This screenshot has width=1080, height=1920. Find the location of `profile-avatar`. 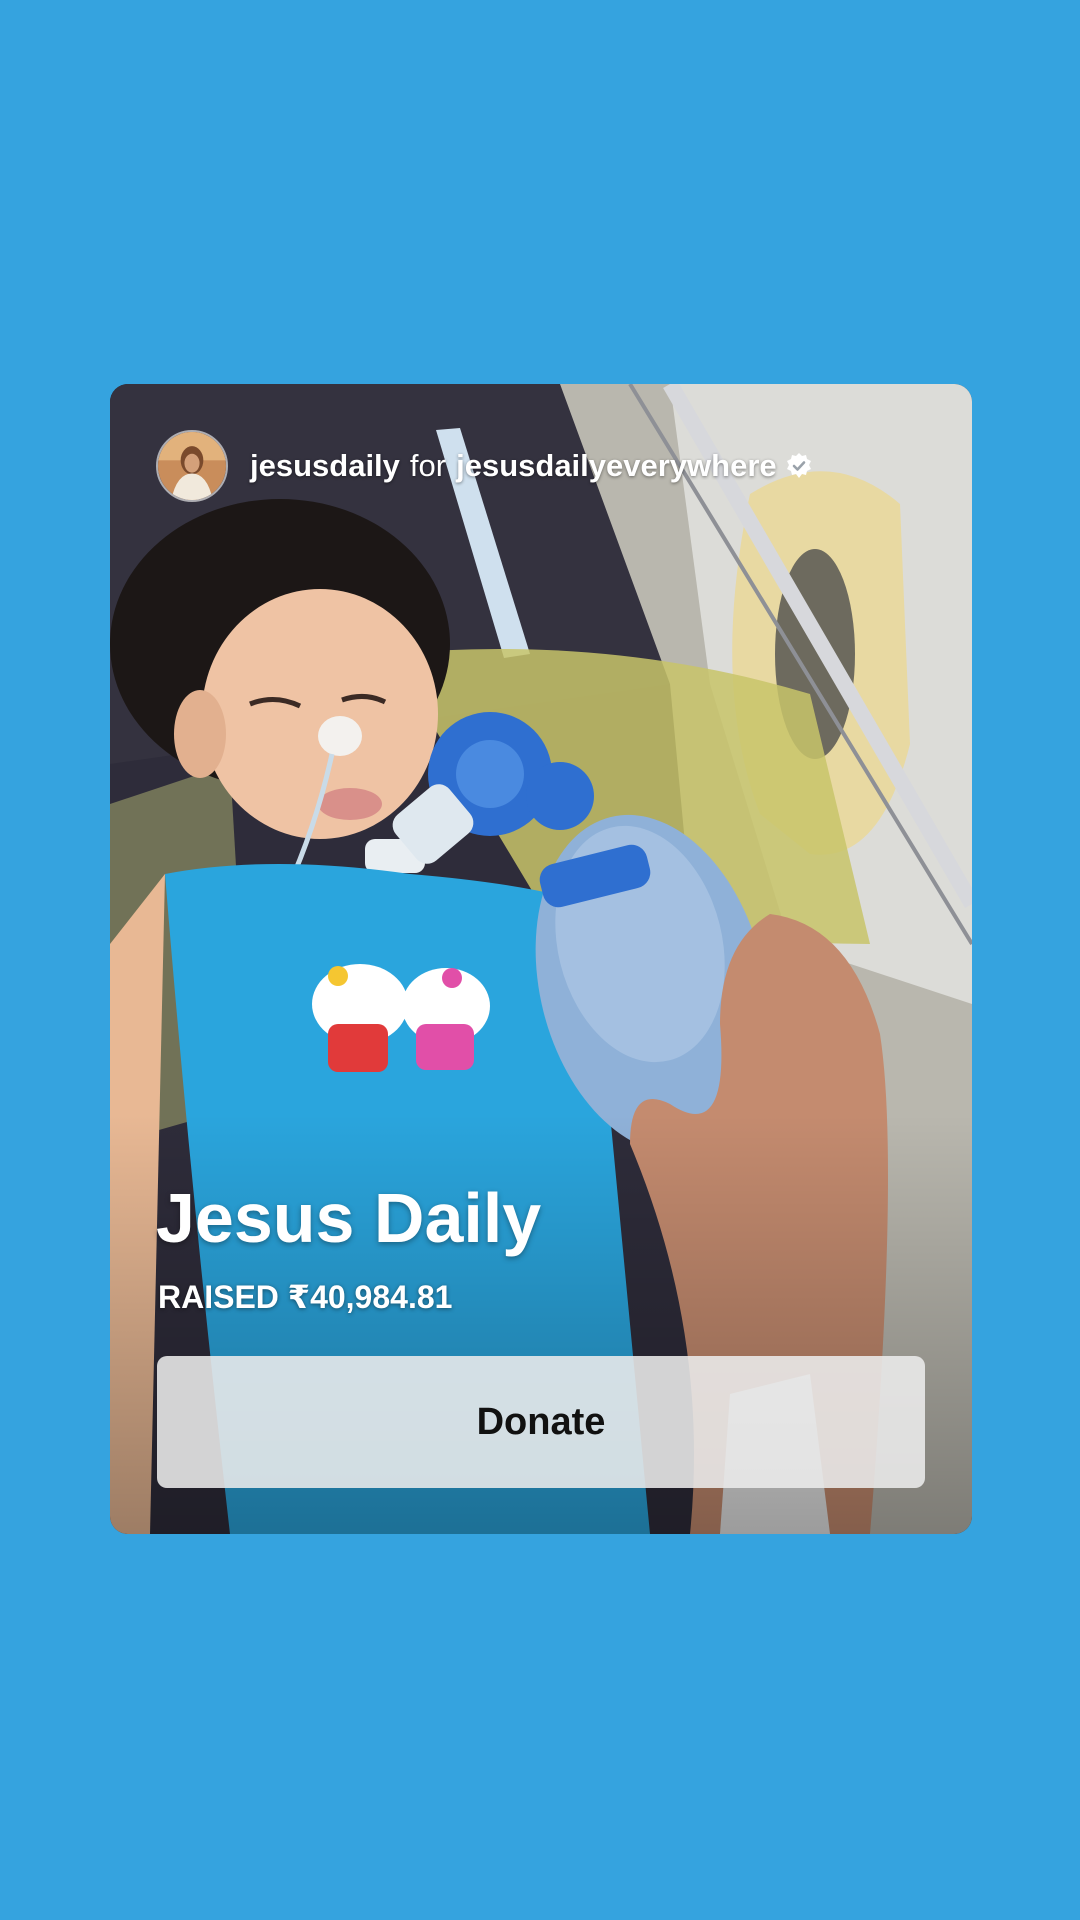

profile-avatar is located at coordinates (192, 466).